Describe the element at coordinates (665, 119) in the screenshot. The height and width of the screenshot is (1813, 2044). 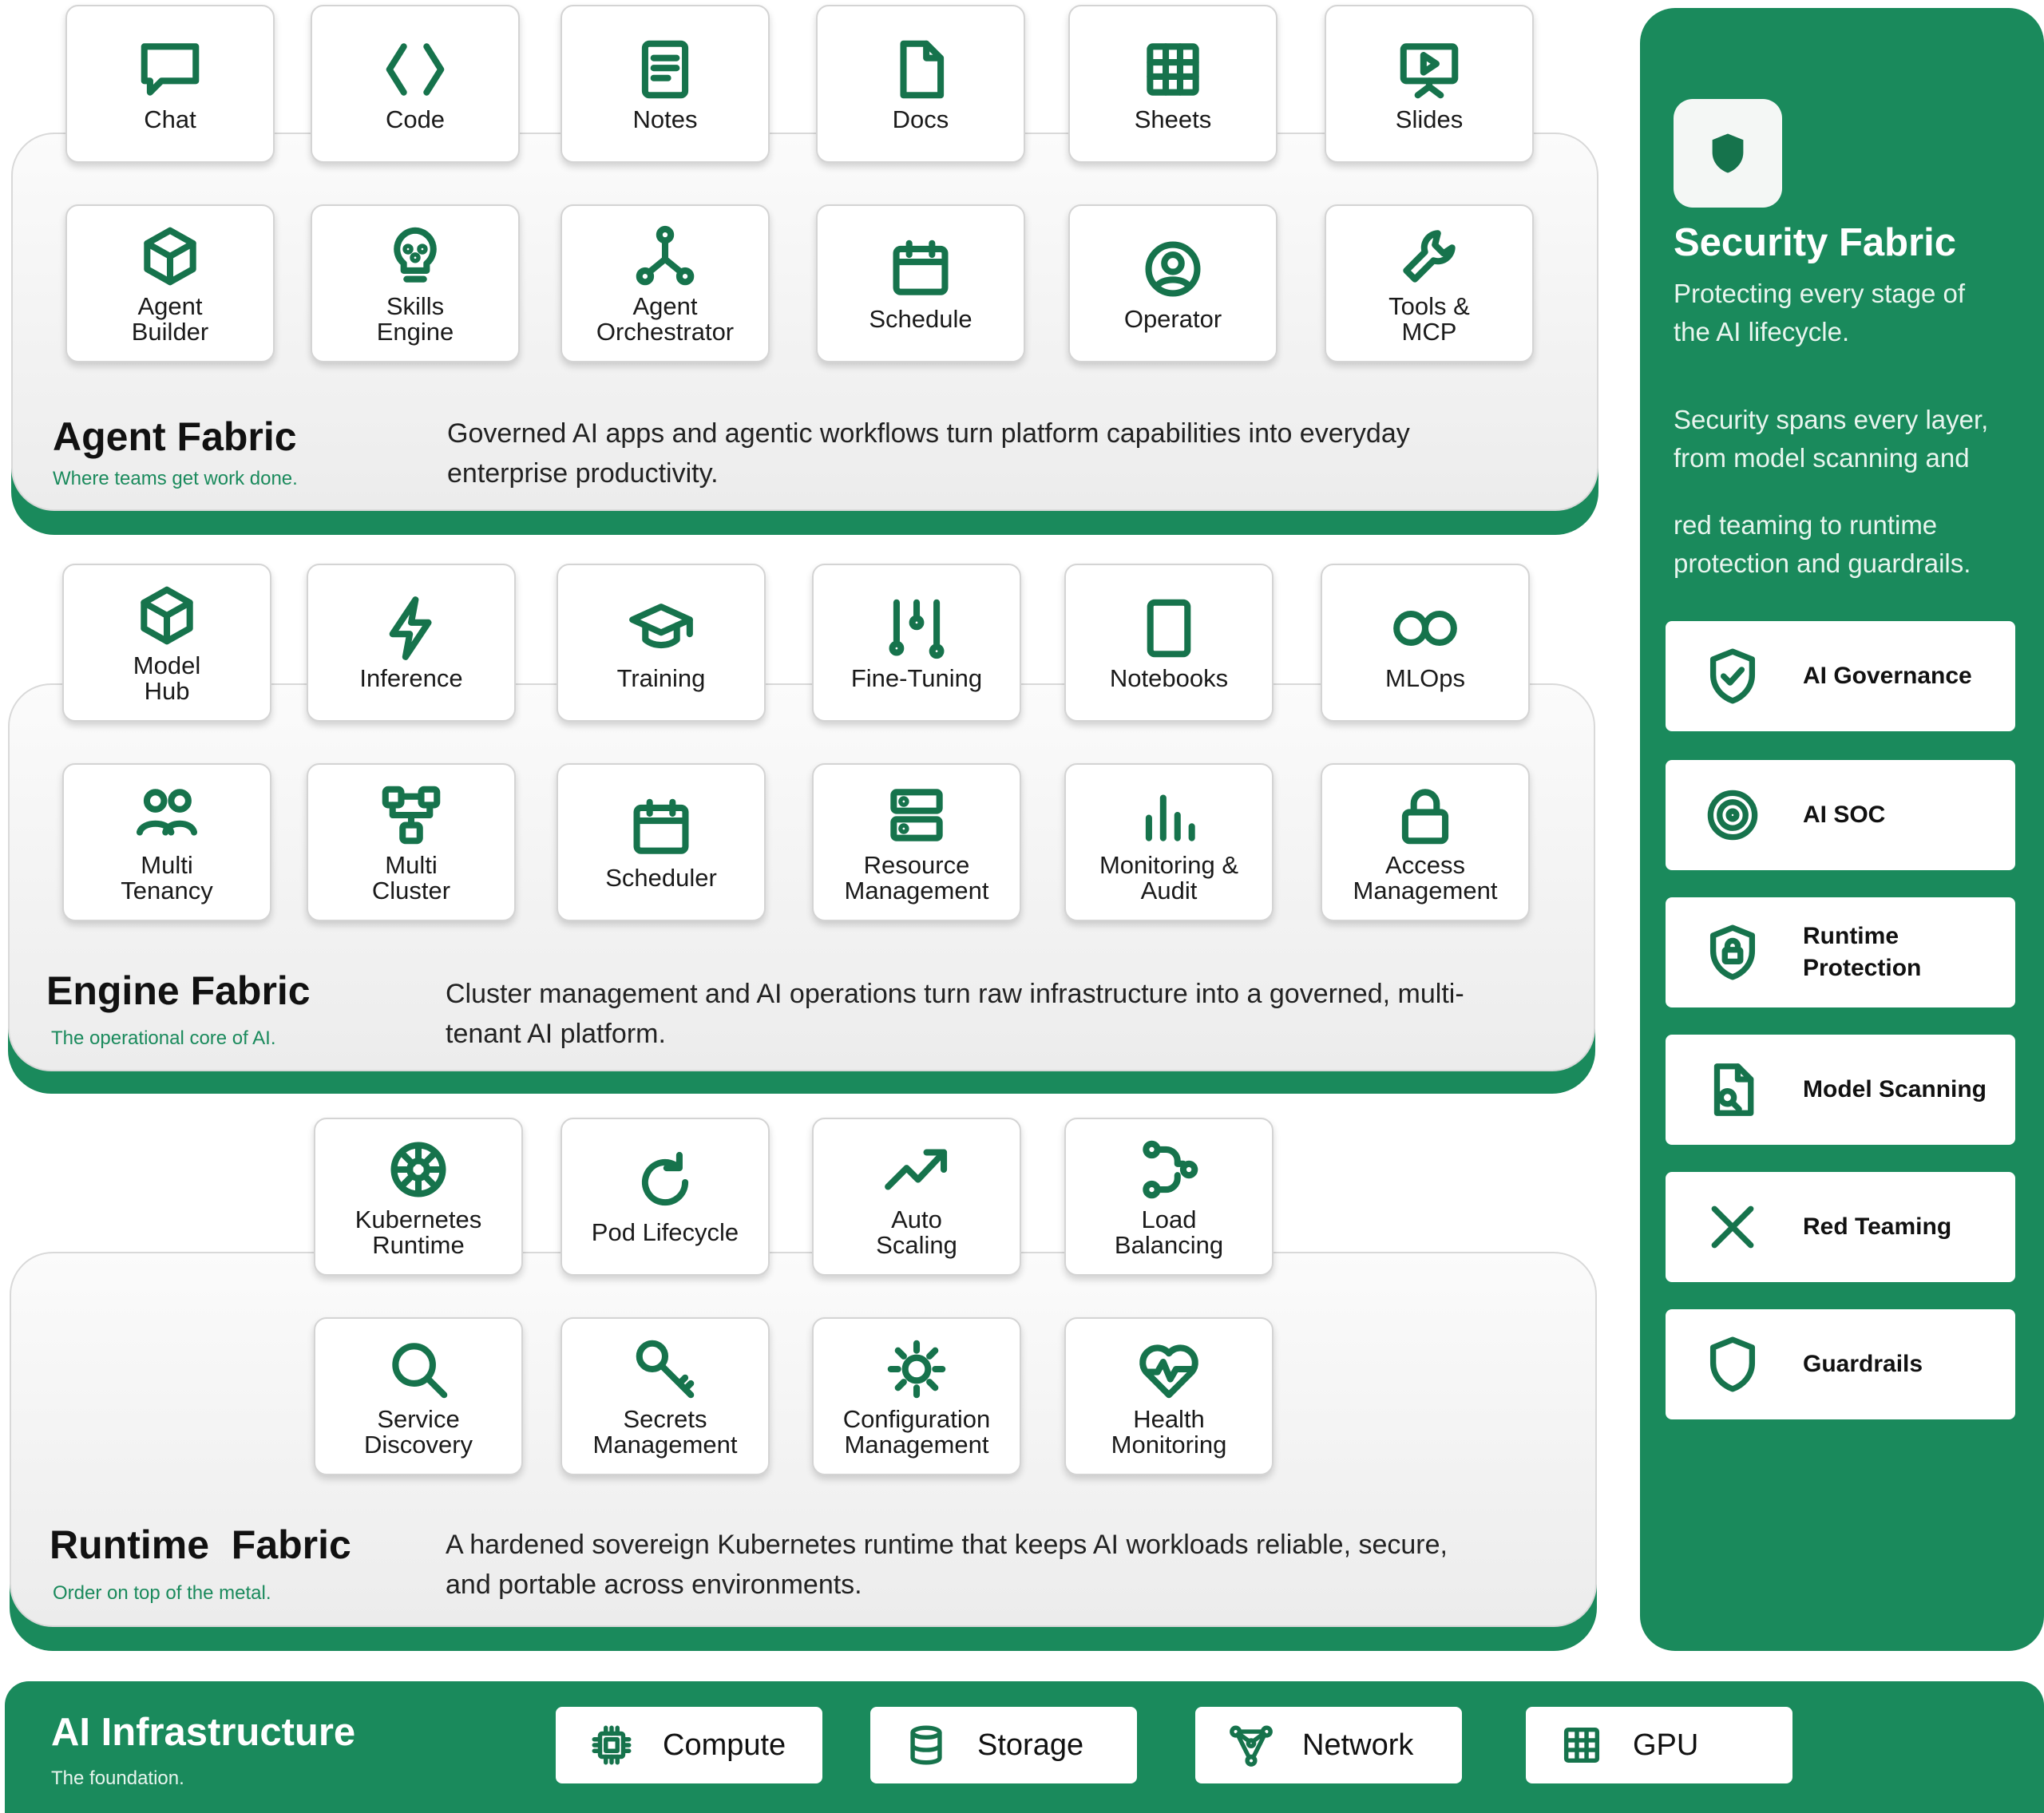
I see `card-label: Notes` at that location.